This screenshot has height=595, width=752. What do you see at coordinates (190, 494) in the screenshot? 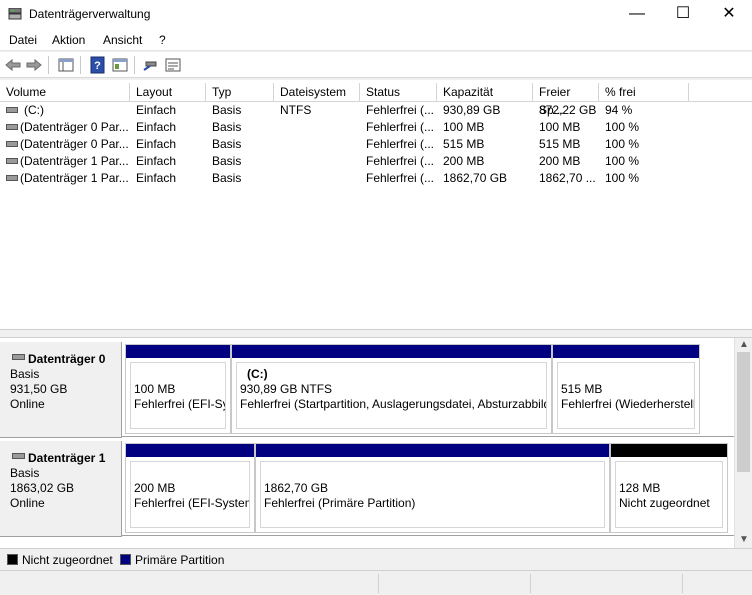
I see `partition-body: 200 MB Fehlerfrei (EFI-Systempartition)` at bounding box center [190, 494].